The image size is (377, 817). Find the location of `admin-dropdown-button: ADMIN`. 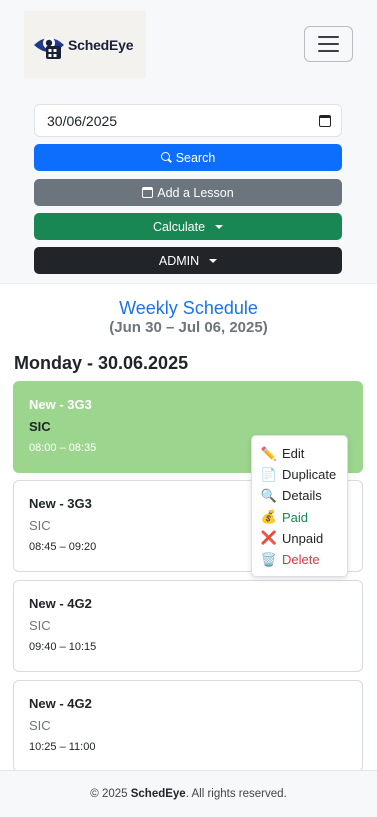

admin-dropdown-button: ADMIN is located at coordinates (188, 260).